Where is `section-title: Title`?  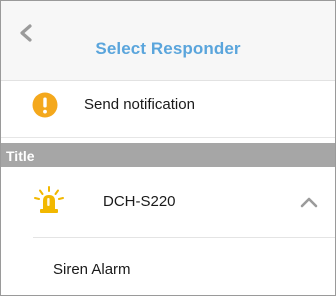
section-title: Title is located at coordinates (20, 156).